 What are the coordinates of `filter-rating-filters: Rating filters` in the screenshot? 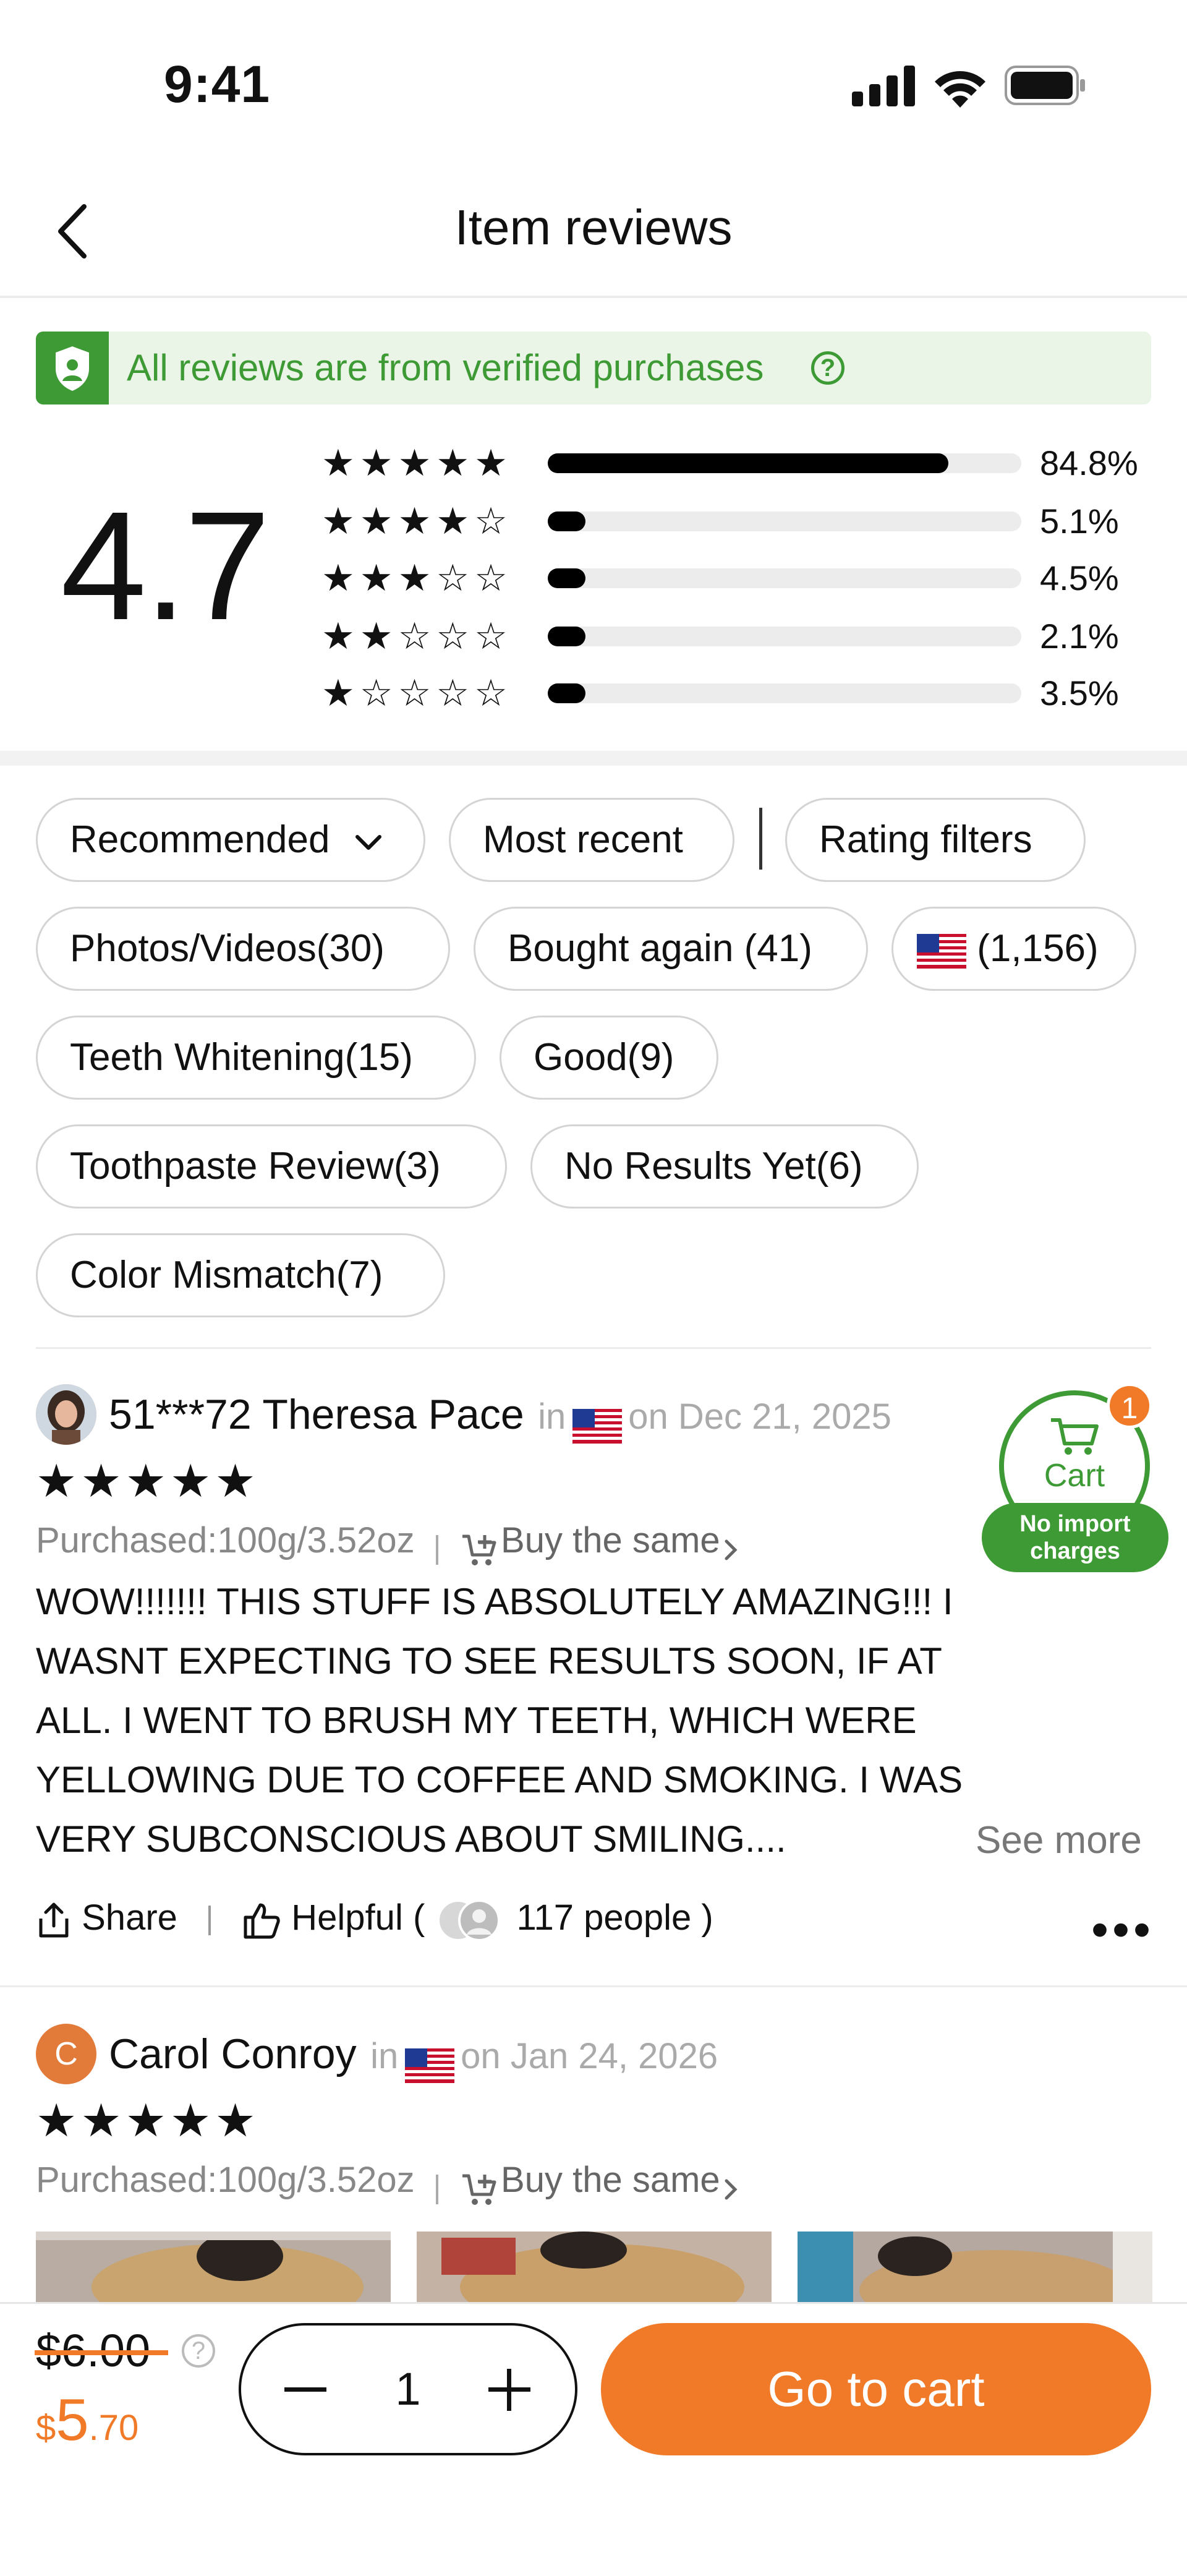 It's located at (936, 840).